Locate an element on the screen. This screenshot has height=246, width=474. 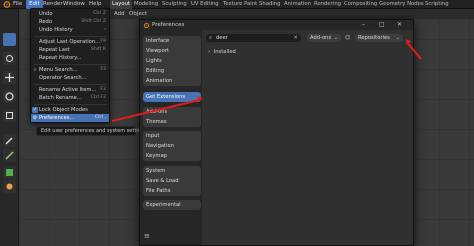
rotate-tool-button is located at coordinates (9, 96).